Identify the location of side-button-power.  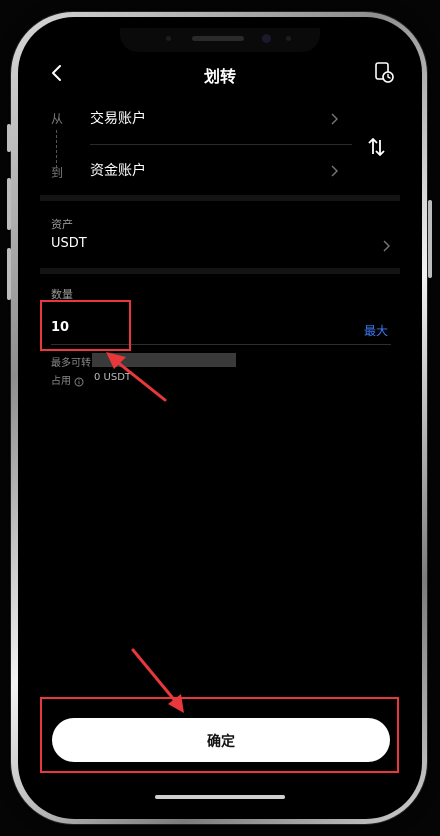
(430, 239).